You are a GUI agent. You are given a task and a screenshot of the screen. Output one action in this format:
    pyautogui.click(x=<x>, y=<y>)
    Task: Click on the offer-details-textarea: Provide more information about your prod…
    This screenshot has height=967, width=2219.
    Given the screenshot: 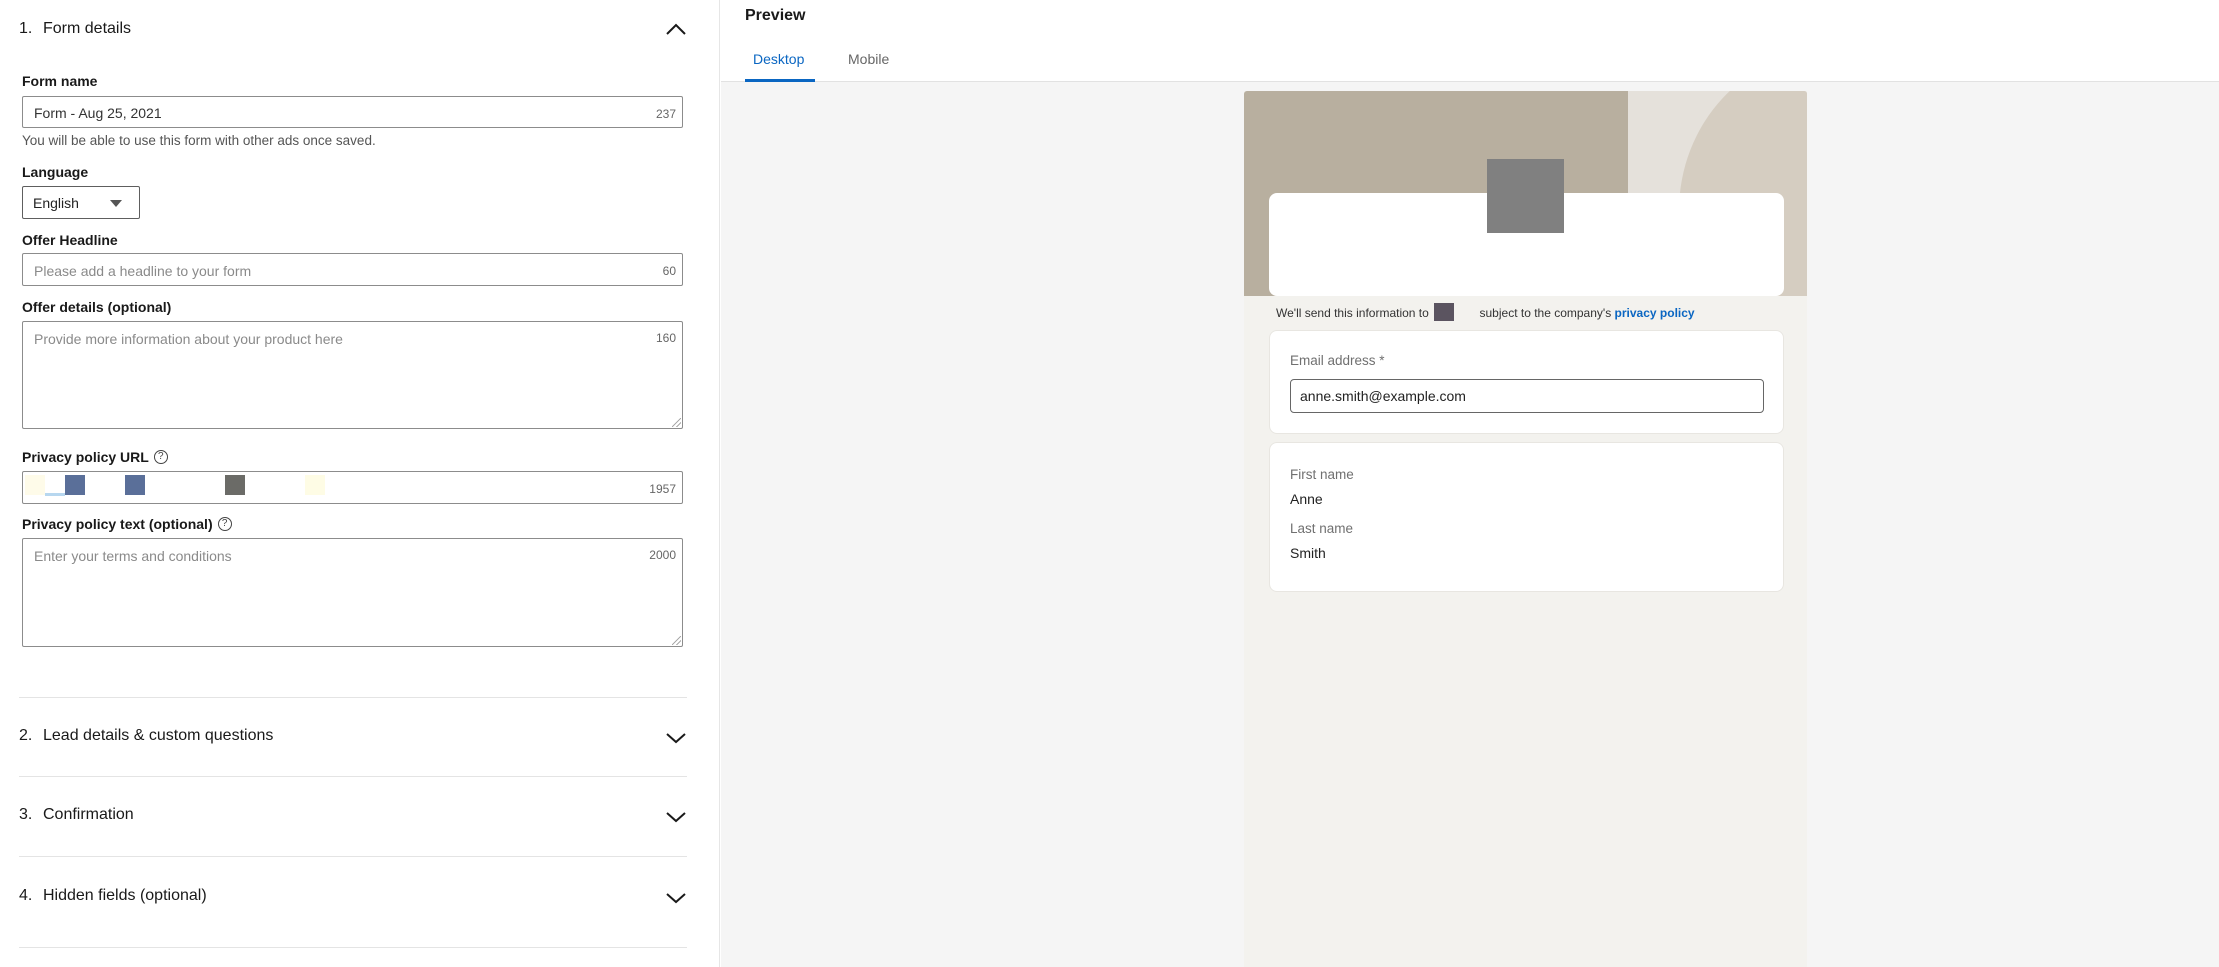 What is the action you would take?
    pyautogui.click(x=352, y=375)
    